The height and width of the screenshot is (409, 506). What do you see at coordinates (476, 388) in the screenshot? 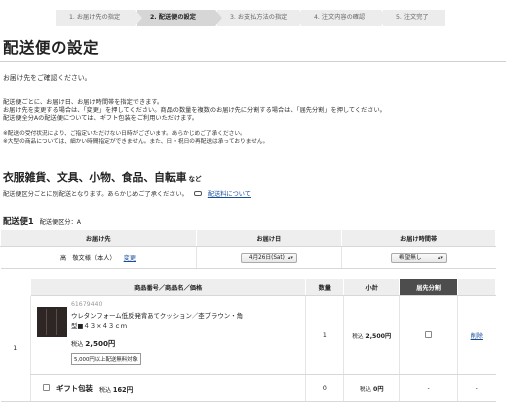
I see `gift-delete: -` at bounding box center [476, 388].